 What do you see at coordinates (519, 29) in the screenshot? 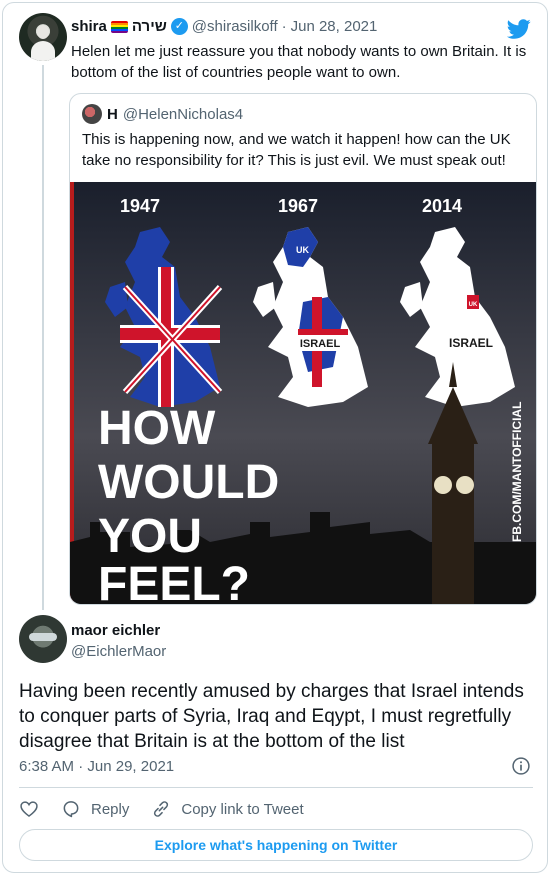
I see `twitter-logo-icon` at bounding box center [519, 29].